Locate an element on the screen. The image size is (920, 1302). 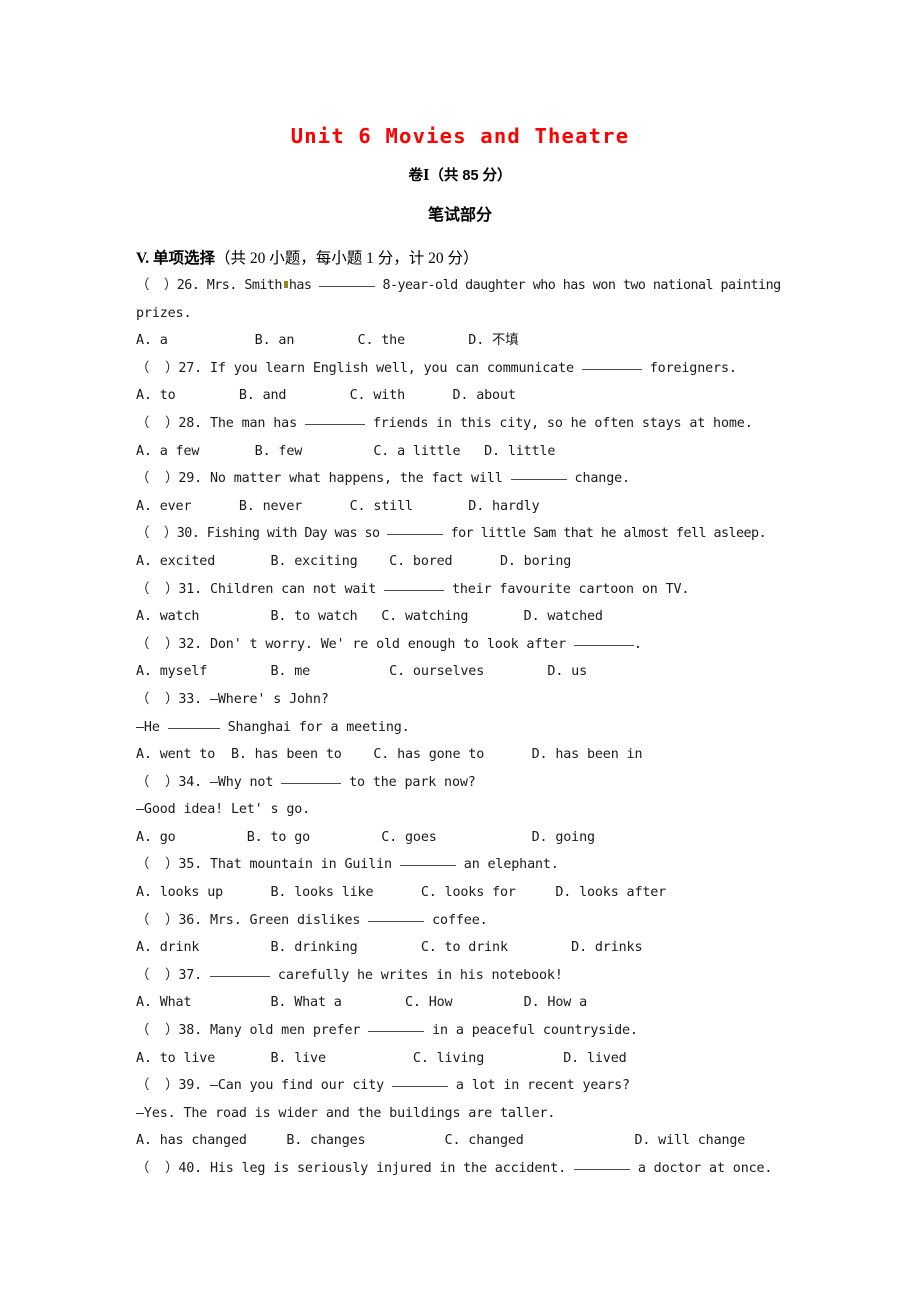
question-stem: （ ）34. —Why not to the park now? is located at coordinates (306, 782).